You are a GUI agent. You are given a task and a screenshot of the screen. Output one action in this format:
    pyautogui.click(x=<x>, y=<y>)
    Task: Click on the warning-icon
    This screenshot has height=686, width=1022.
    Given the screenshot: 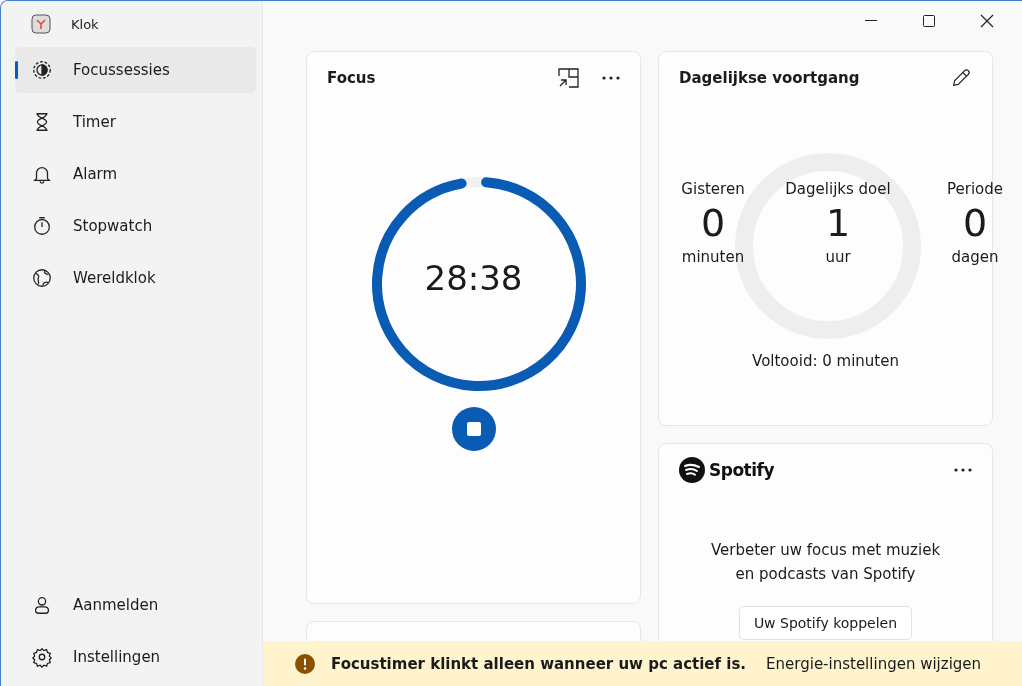 What is the action you would take?
    pyautogui.click(x=305, y=663)
    